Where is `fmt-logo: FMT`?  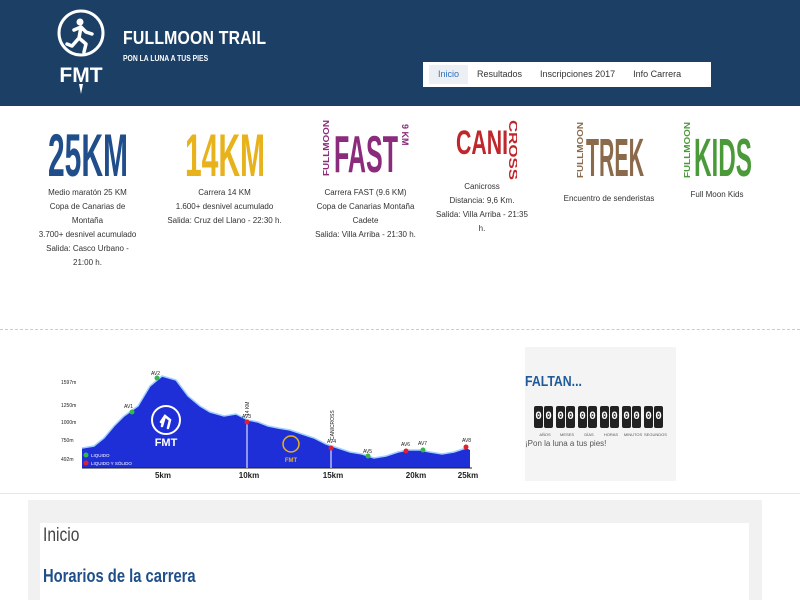
fmt-logo: FMT is located at coordinates (81, 51).